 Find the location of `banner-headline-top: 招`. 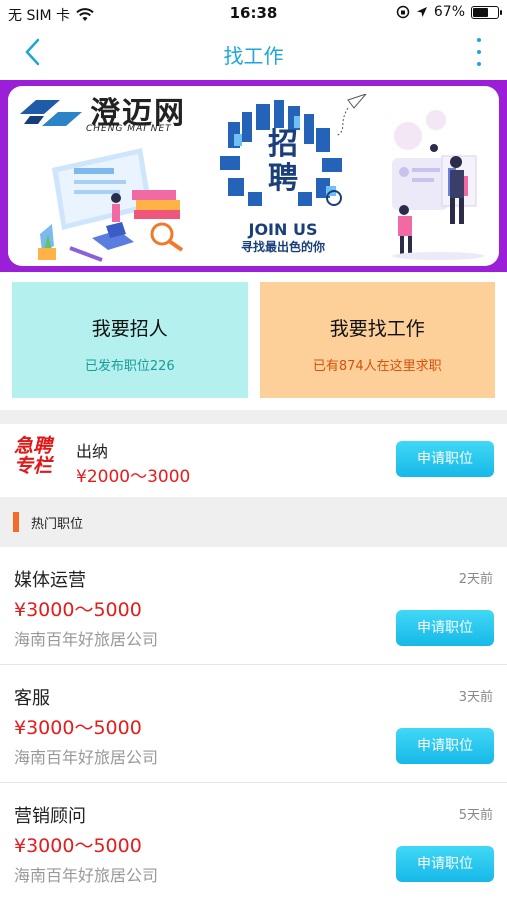

banner-headline-top: 招 is located at coordinates (283, 144).